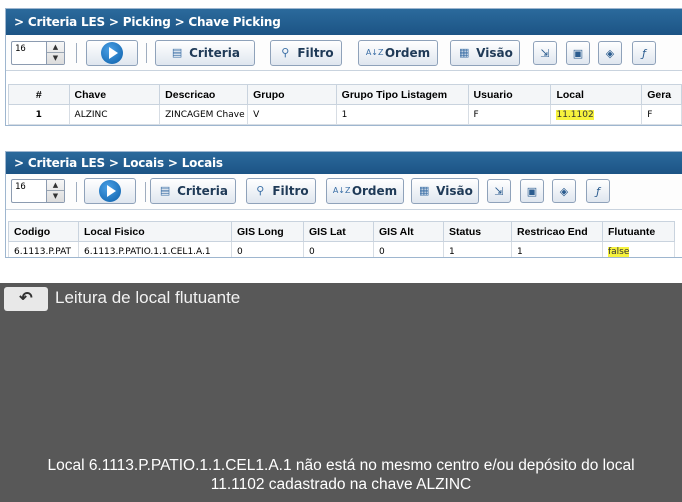 This screenshot has width=682, height=502. What do you see at coordinates (148, 297) in the screenshot?
I see `dialog-title: Leitura de local flutuante` at bounding box center [148, 297].